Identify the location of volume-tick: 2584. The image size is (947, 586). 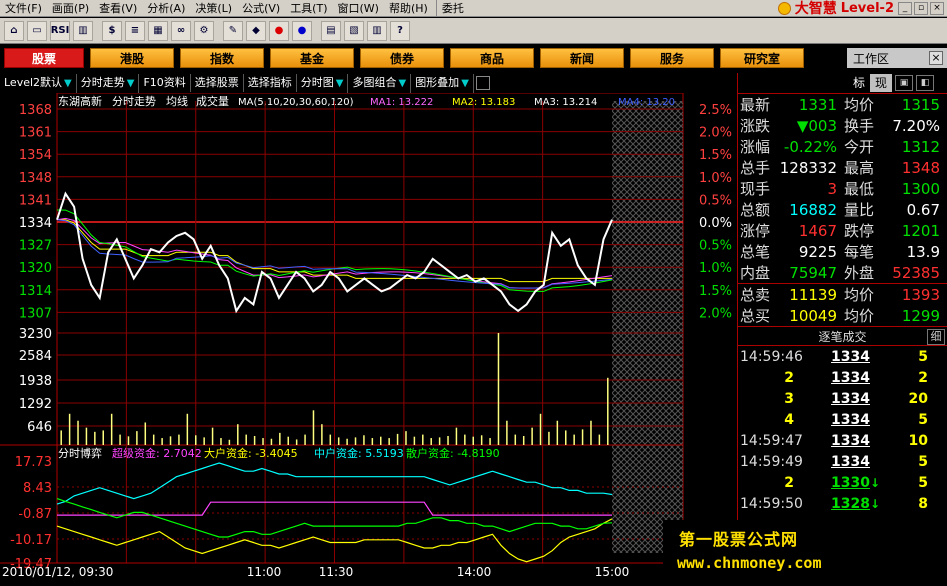
(35, 356).